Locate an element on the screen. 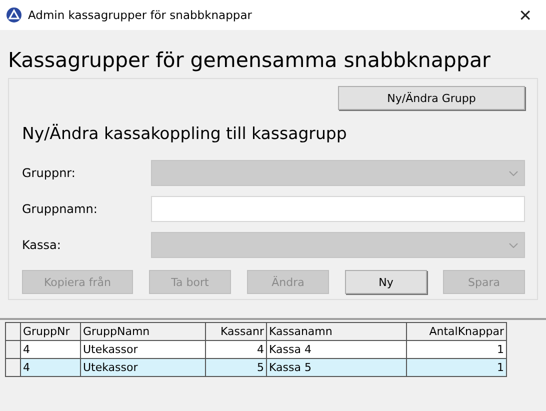 The image size is (546, 411). table-cell: Kassa 5 is located at coordinates (337, 368).